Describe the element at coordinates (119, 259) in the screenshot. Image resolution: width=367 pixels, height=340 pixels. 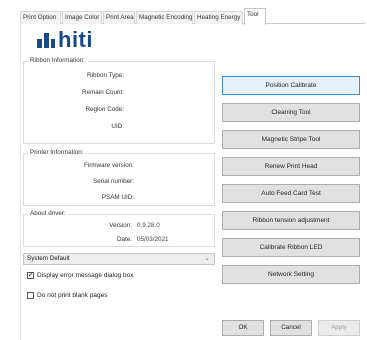
I see `system-default-select: System Default ⌄` at that location.